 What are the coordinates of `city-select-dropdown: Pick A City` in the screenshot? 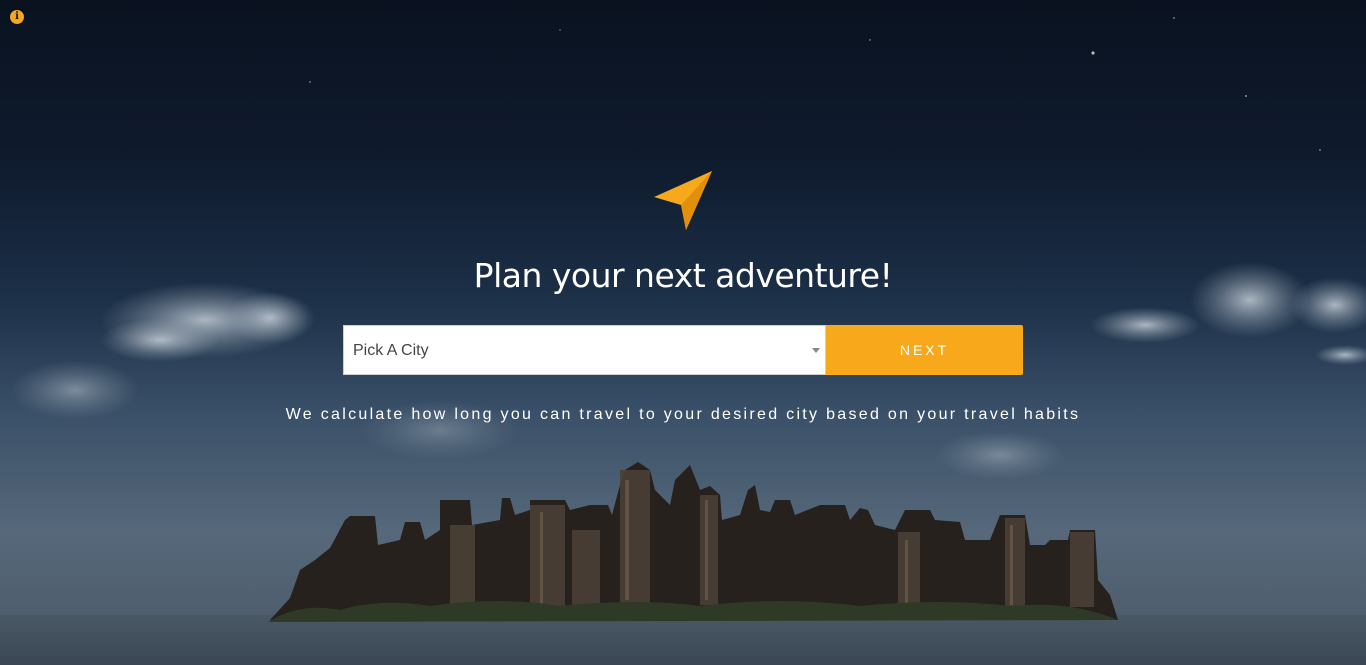 It's located at (584, 350).